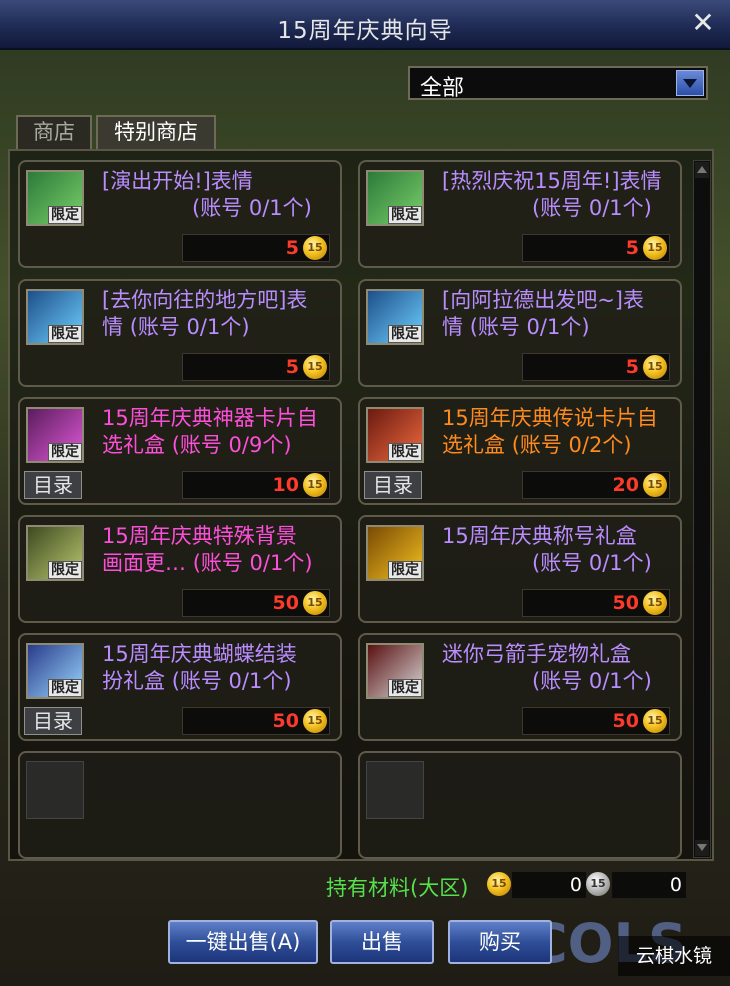 The image size is (730, 986). I want to click on shop-item-card: 限定 迷你弓箭手宠物礼盒 (账号 0/1个) 50 15, so click(520, 687).